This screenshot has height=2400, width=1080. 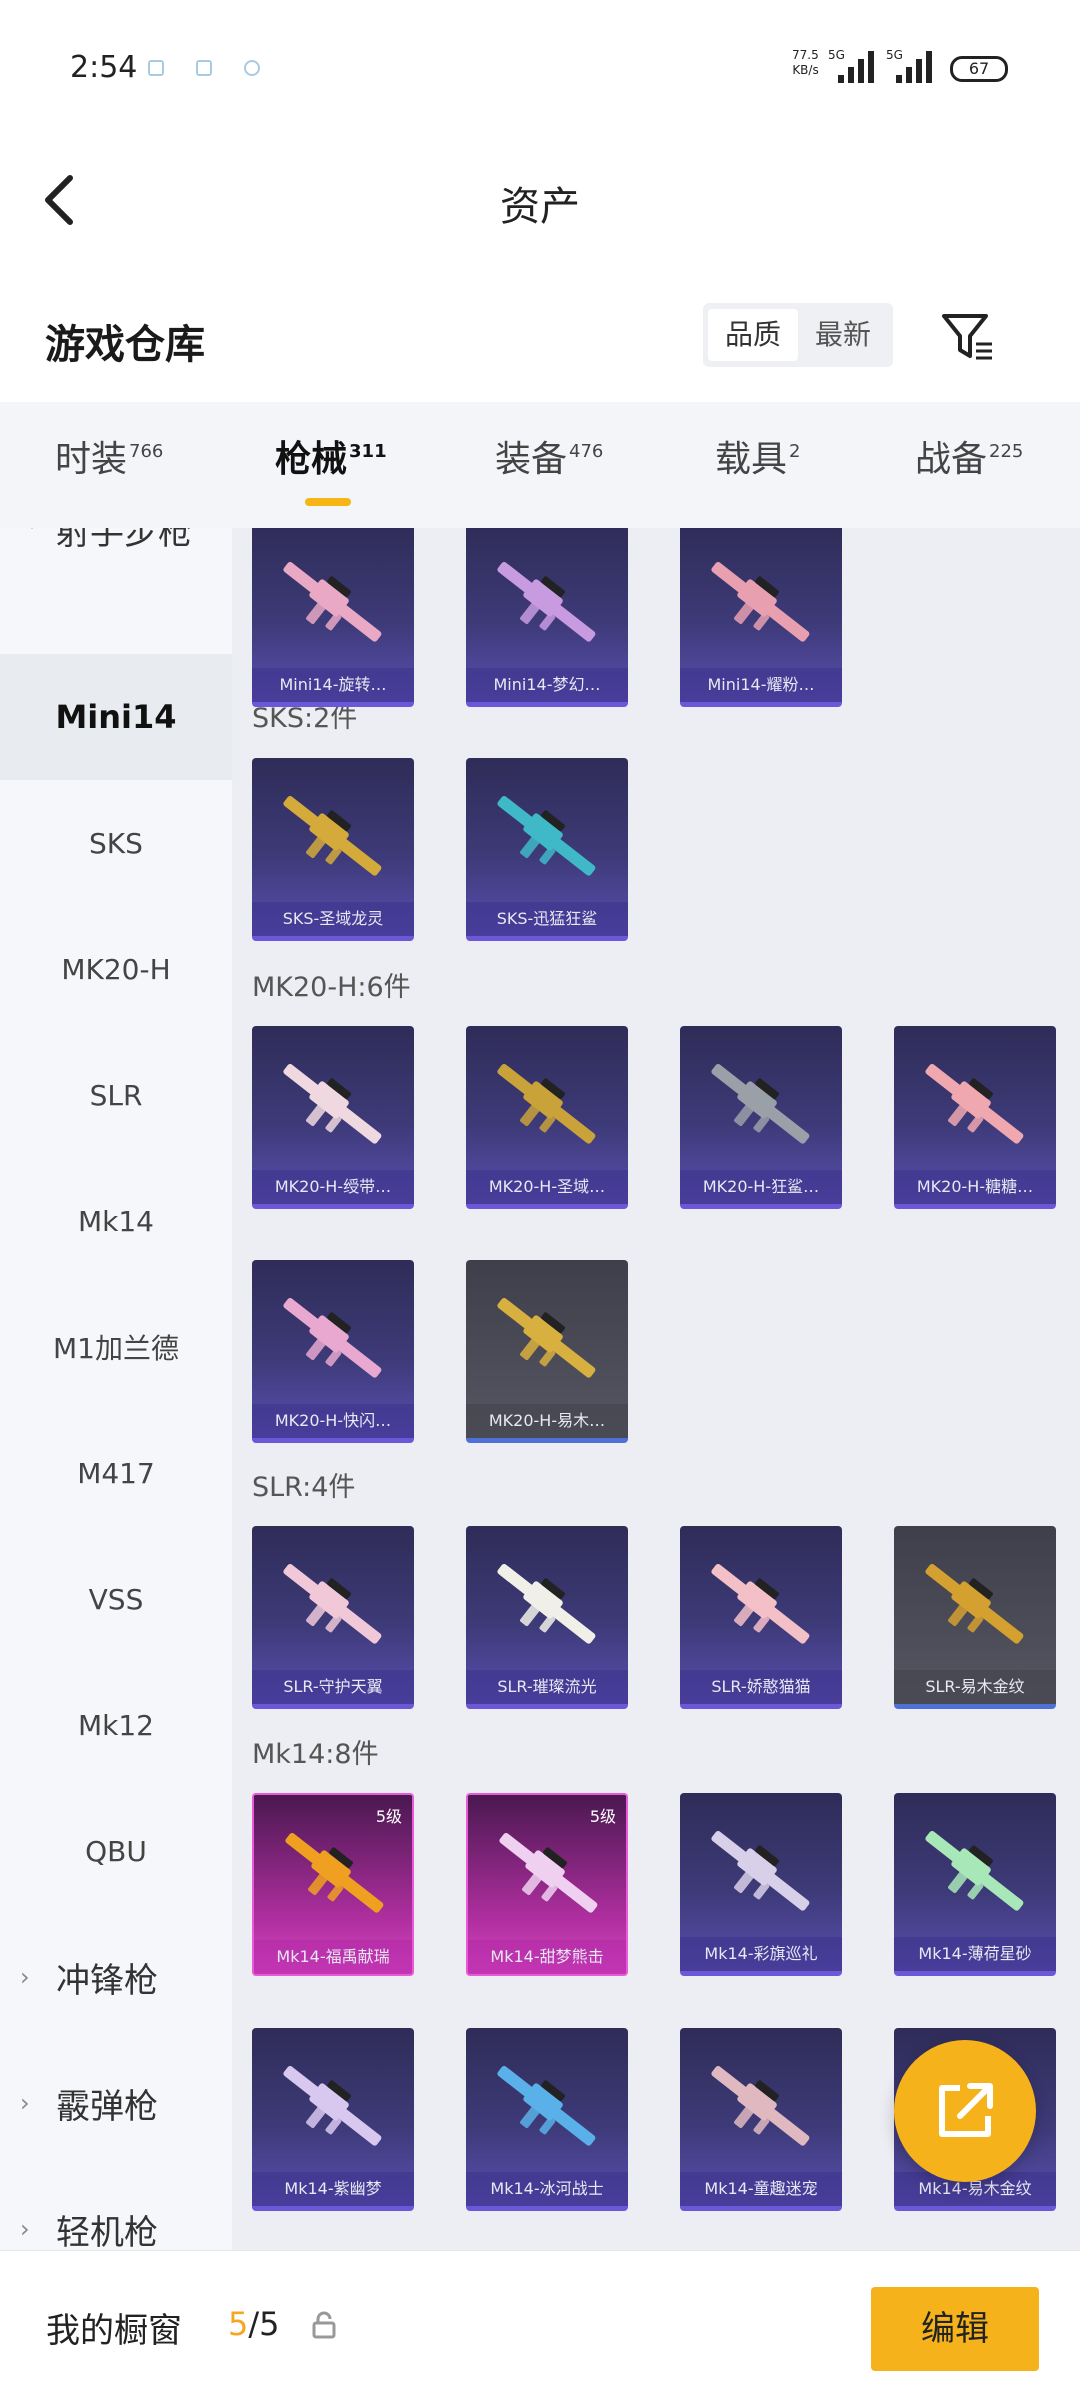 I want to click on skin-card: 5级 Mk14-福禹献瑞, so click(x=333, y=1884).